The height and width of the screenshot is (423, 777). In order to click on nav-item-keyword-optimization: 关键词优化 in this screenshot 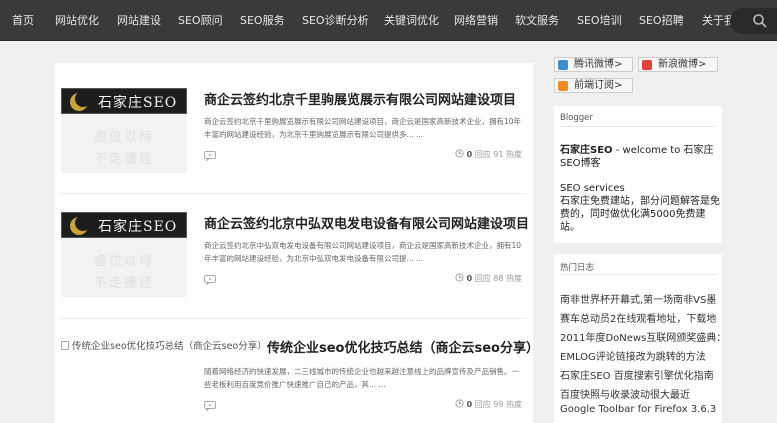, I will do `click(411, 20)`.